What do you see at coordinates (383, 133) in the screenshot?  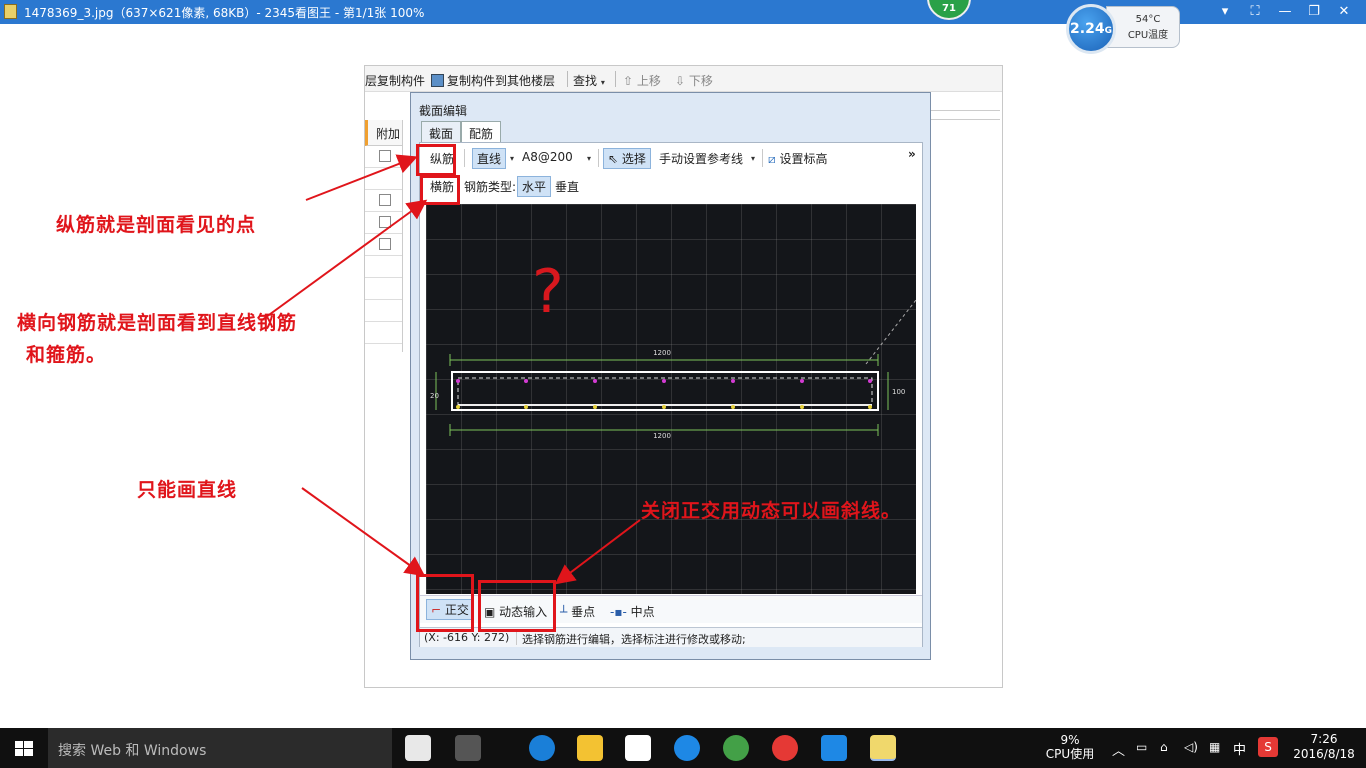 I see `bg-table-header: 附加` at bounding box center [383, 133].